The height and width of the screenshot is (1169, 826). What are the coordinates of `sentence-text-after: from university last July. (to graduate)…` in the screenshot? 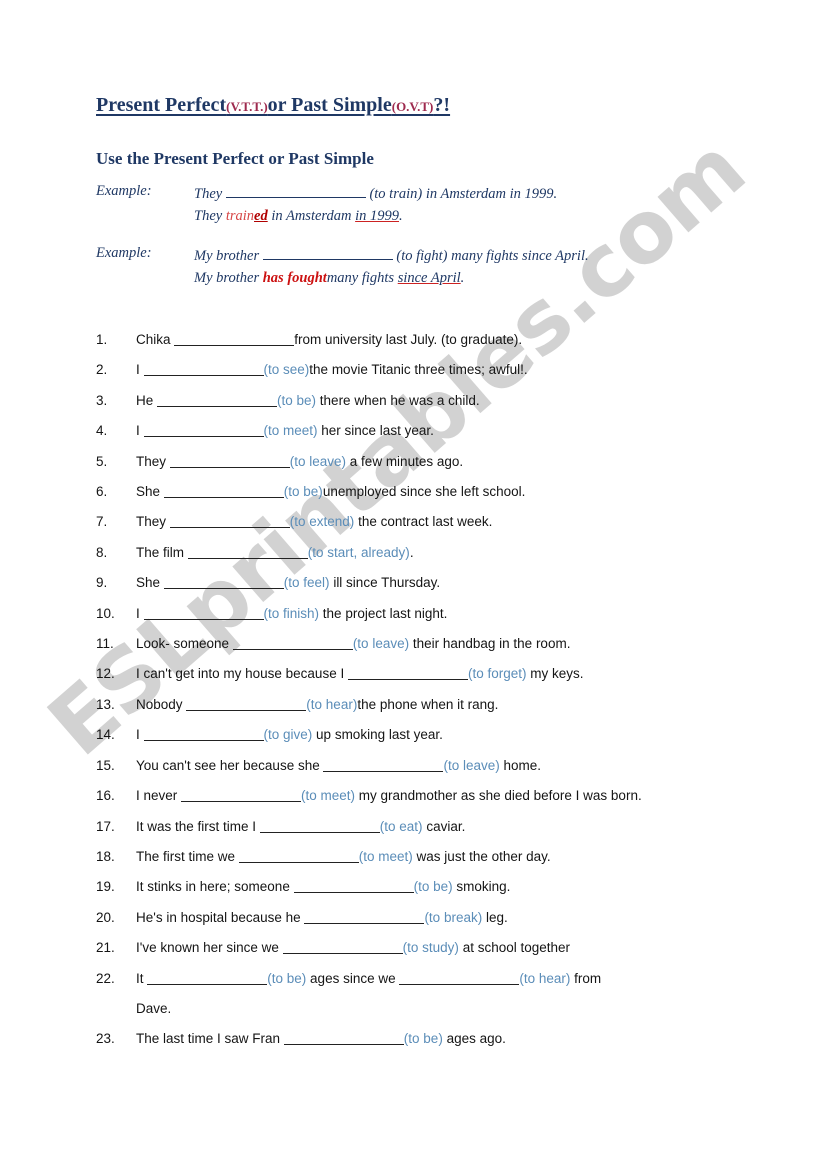 It's located at (408, 339).